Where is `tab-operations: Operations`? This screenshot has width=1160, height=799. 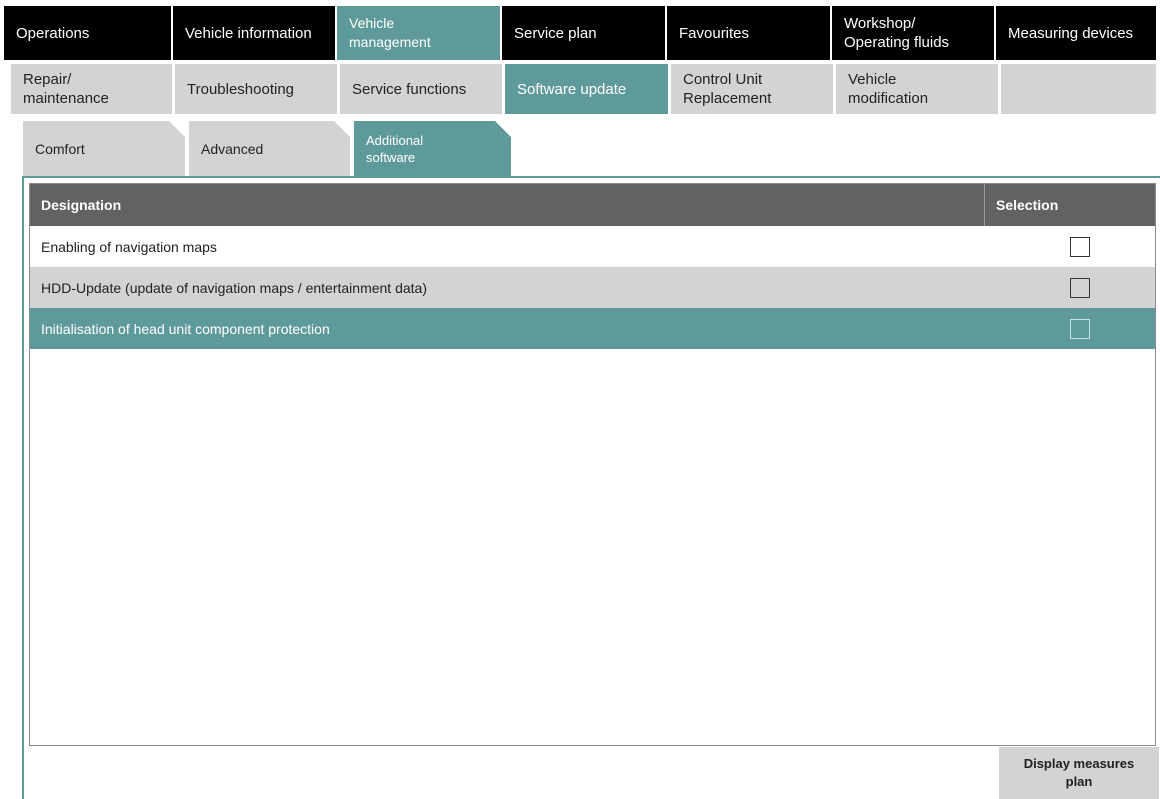
tab-operations: Operations is located at coordinates (87, 33).